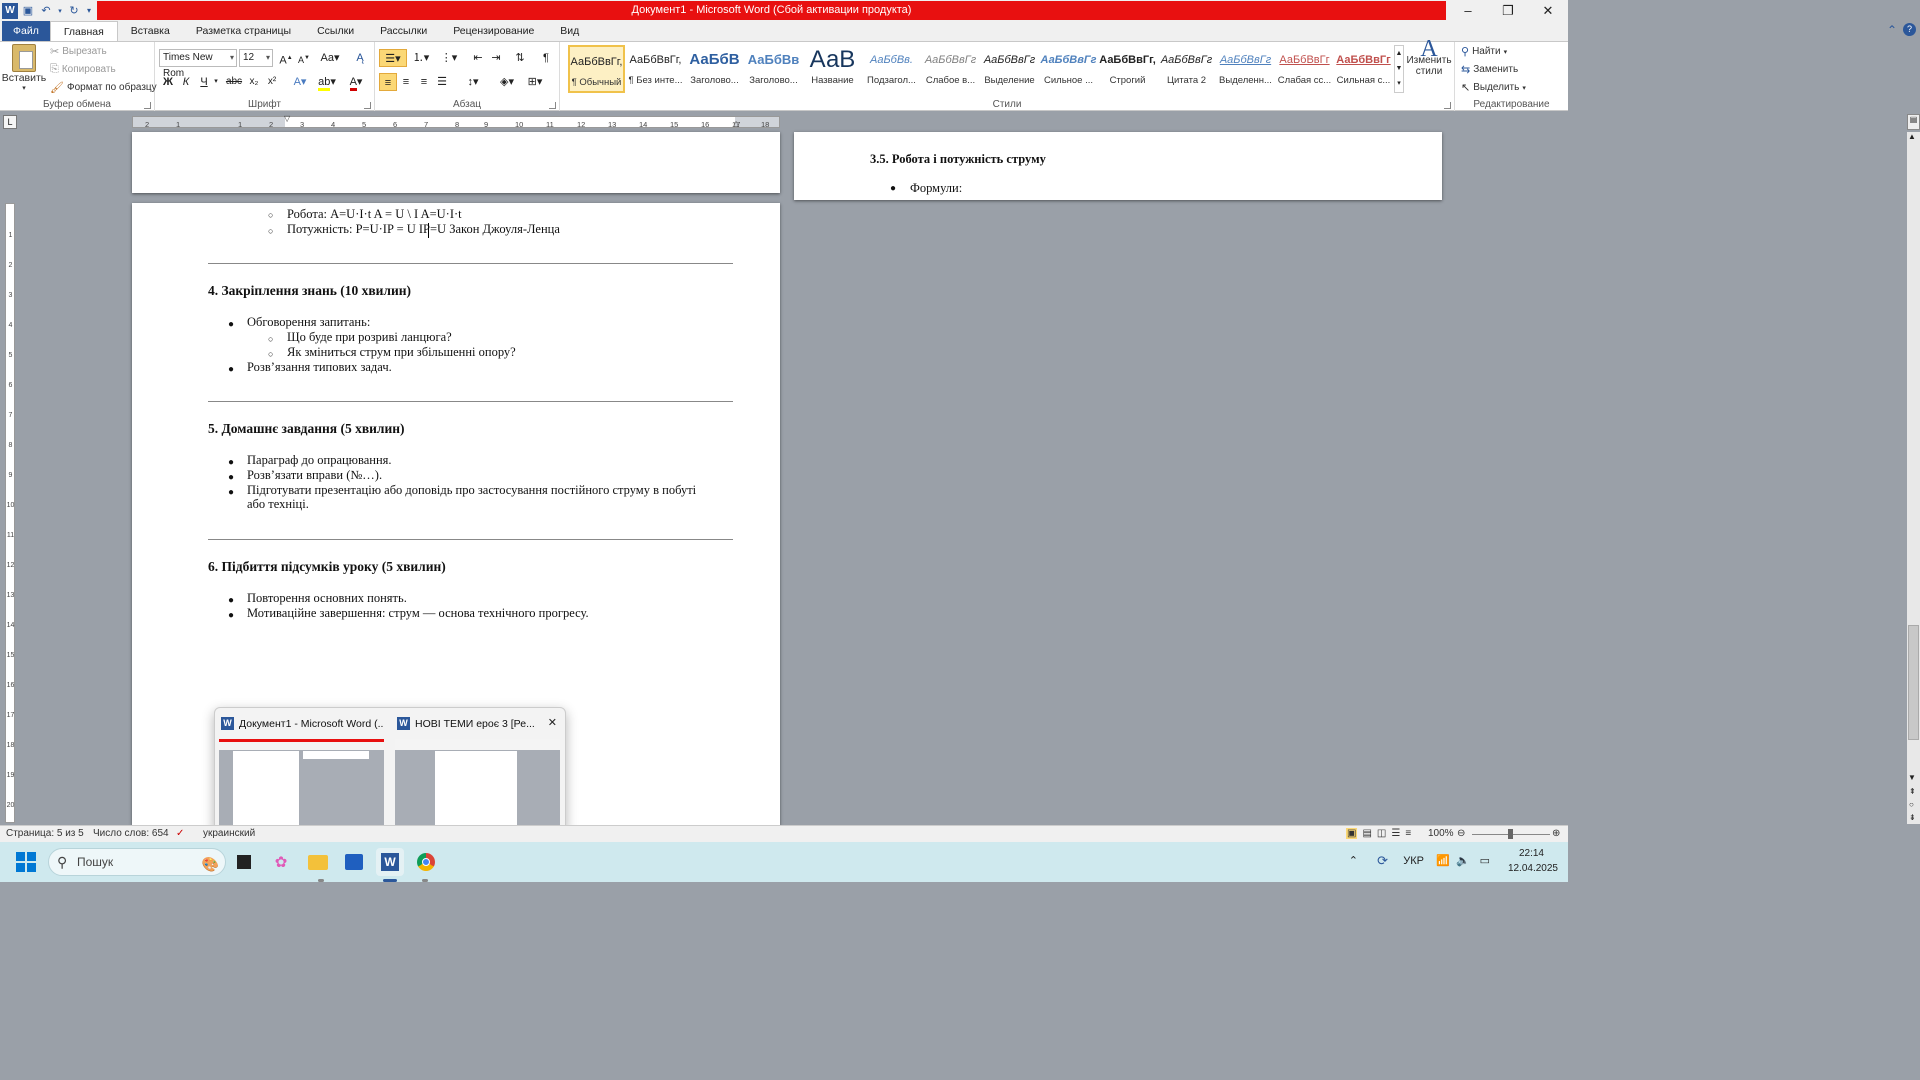 The height and width of the screenshot is (1080, 1920). What do you see at coordinates (354, 862) in the screenshot?
I see `store-icon` at bounding box center [354, 862].